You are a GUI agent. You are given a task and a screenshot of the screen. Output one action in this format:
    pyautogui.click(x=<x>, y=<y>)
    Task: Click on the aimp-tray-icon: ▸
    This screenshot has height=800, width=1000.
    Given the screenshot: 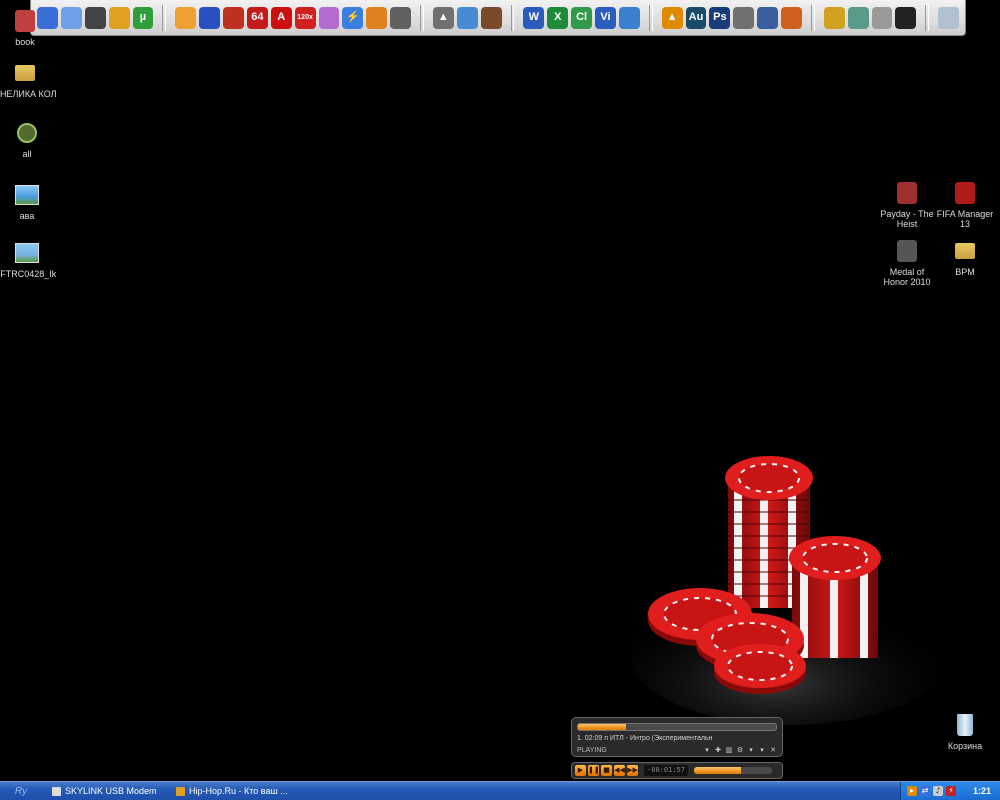 What is the action you would take?
    pyautogui.click(x=912, y=791)
    